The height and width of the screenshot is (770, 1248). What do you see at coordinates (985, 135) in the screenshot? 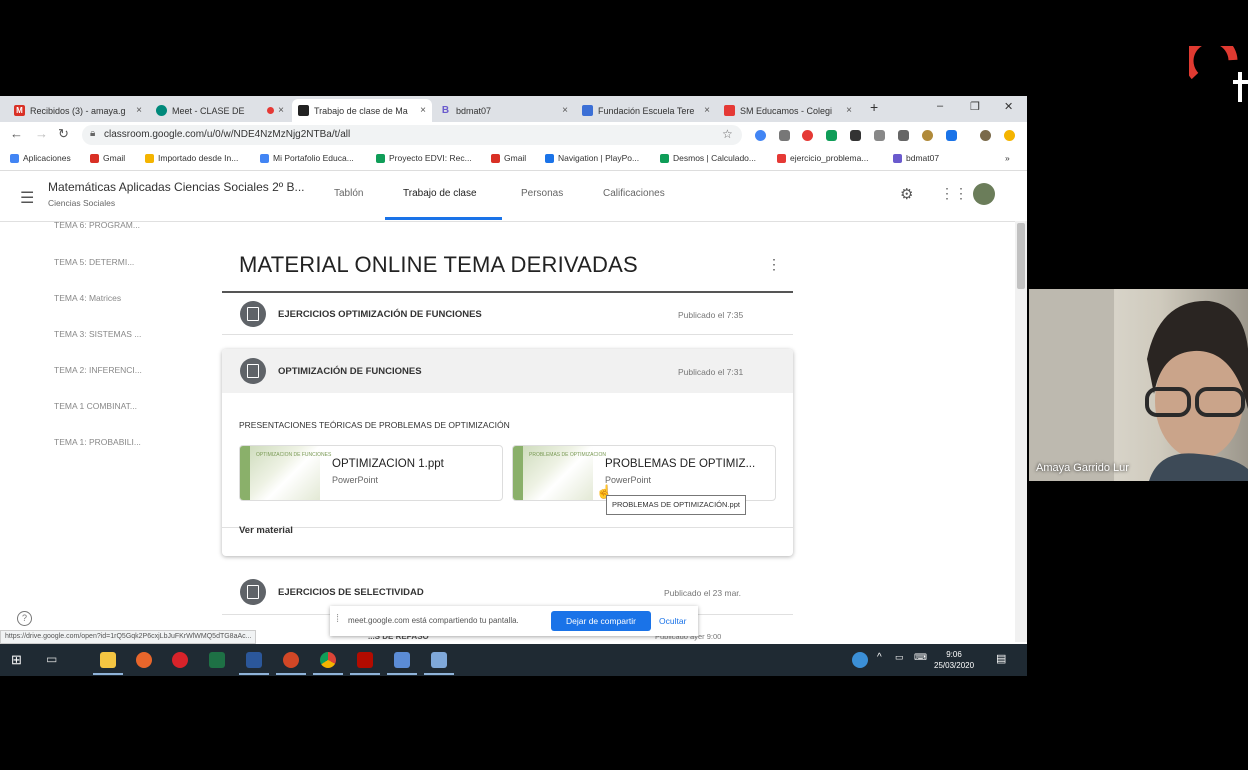
I see `profile-avatar` at bounding box center [985, 135].